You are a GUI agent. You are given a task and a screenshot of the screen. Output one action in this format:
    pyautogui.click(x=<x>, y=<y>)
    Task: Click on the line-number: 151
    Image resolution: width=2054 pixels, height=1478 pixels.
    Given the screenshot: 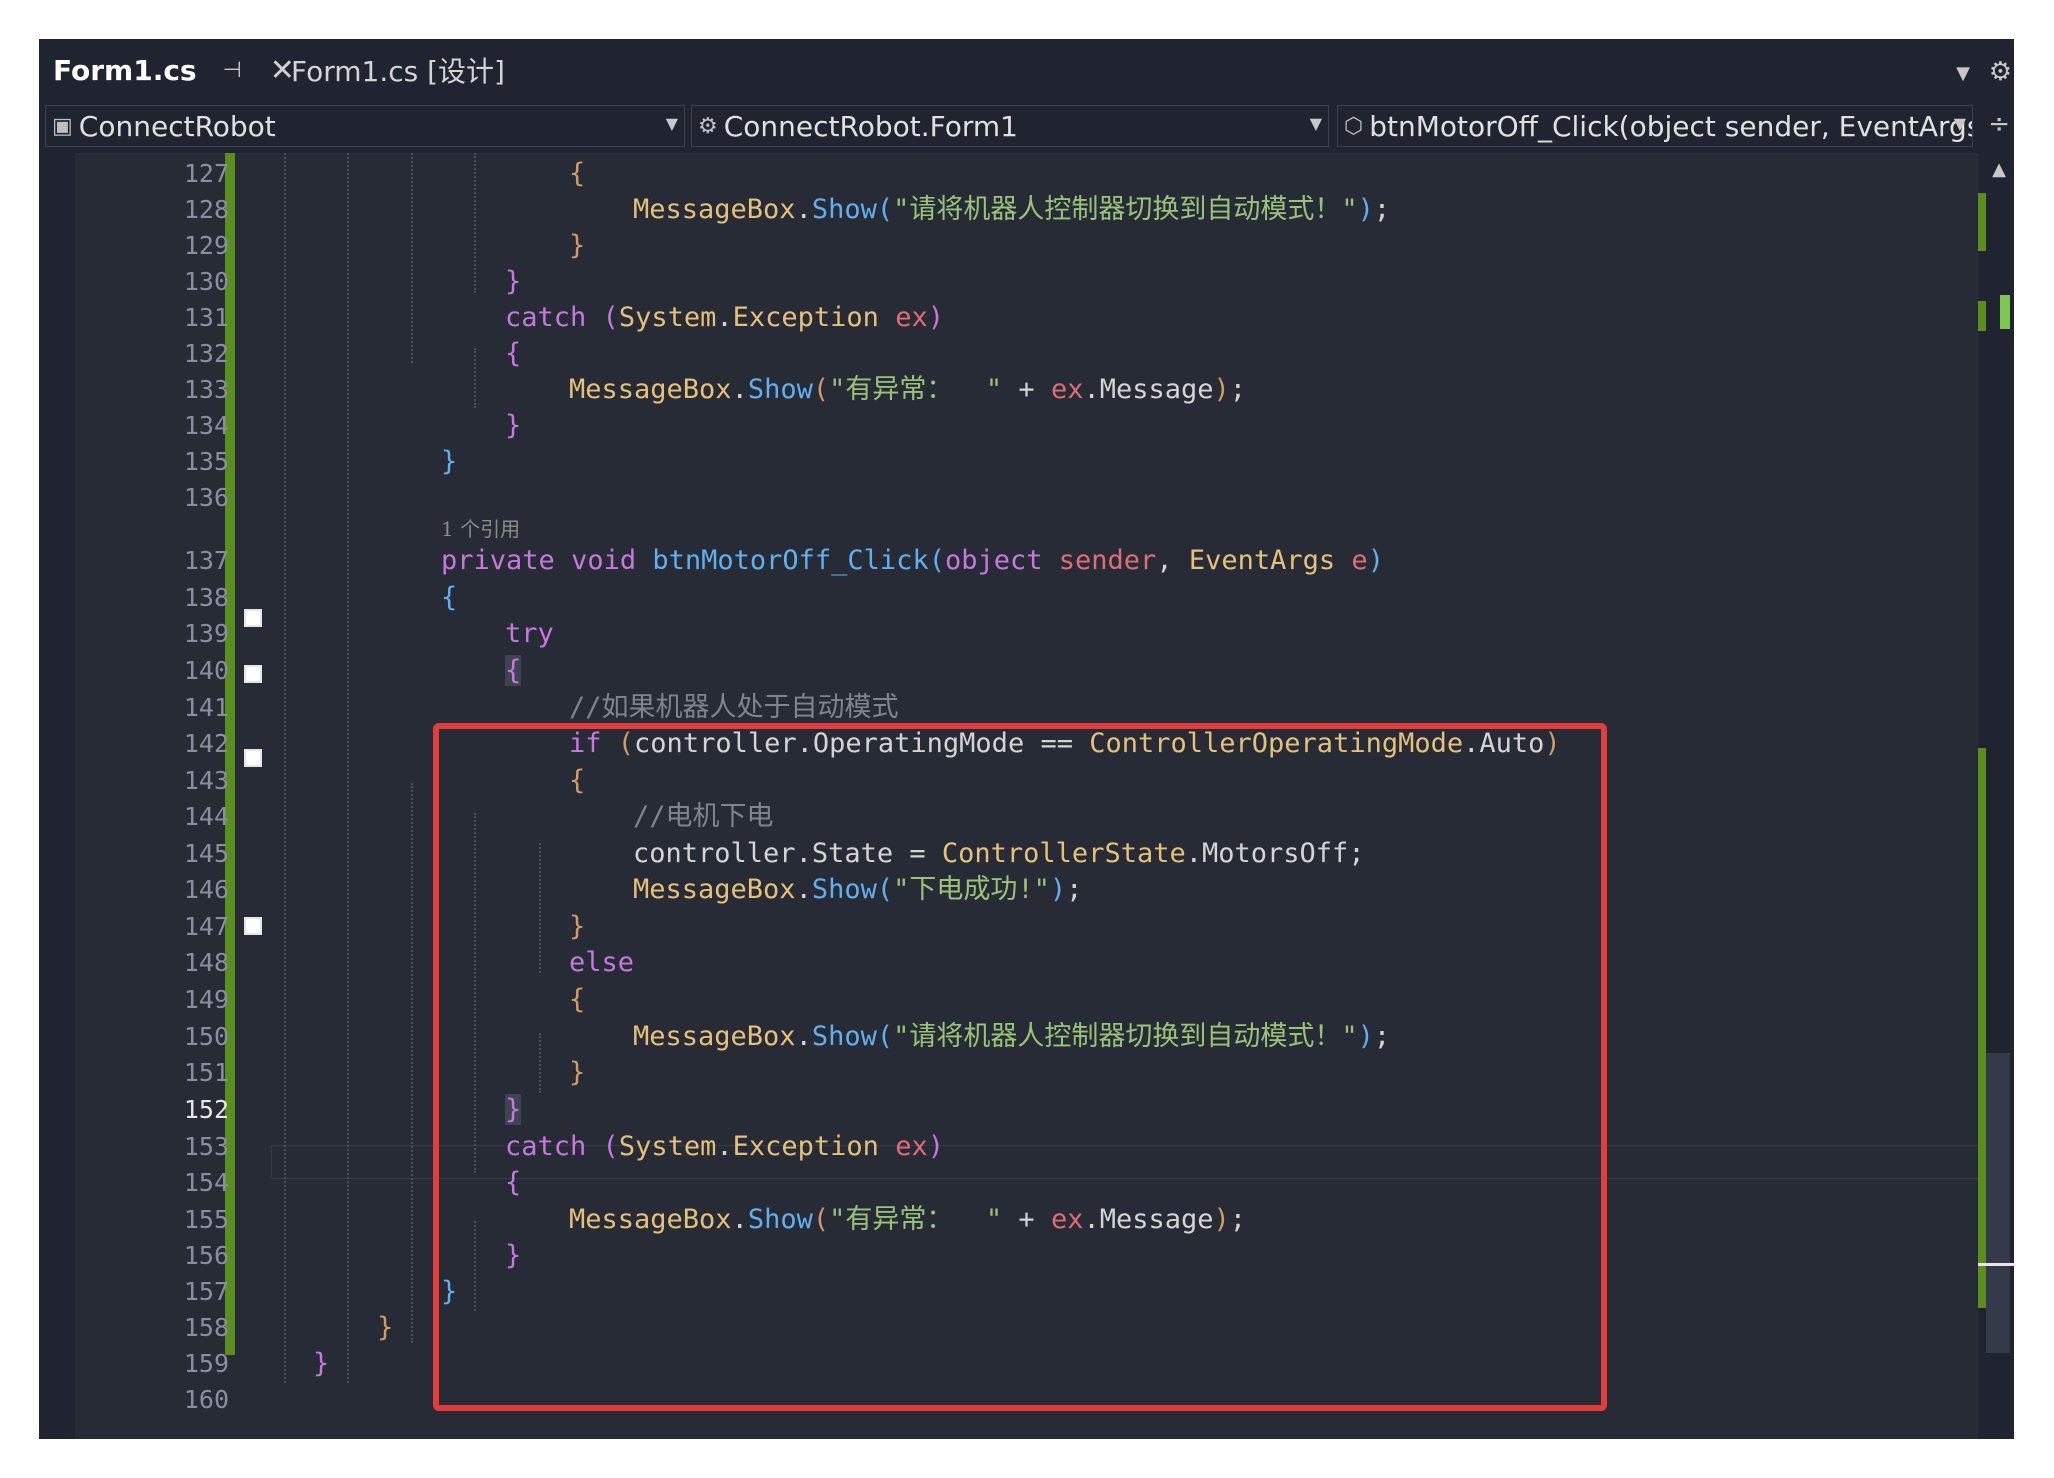 What is the action you would take?
    pyautogui.click(x=206, y=1072)
    